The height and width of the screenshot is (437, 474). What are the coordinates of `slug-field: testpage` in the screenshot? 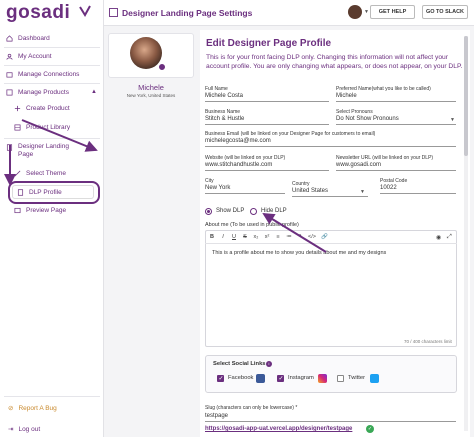 It's located at (216, 416).